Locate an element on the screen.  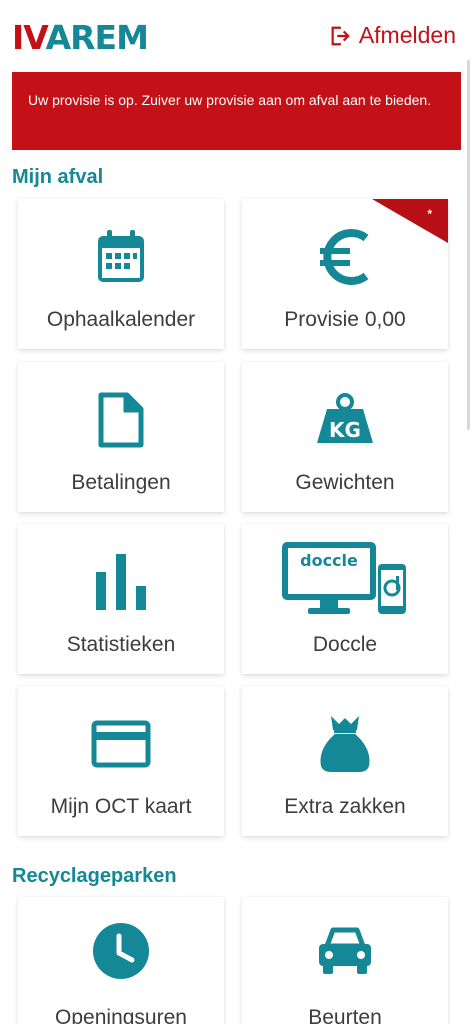
tile-label: Extra zakken is located at coordinates (345, 806).